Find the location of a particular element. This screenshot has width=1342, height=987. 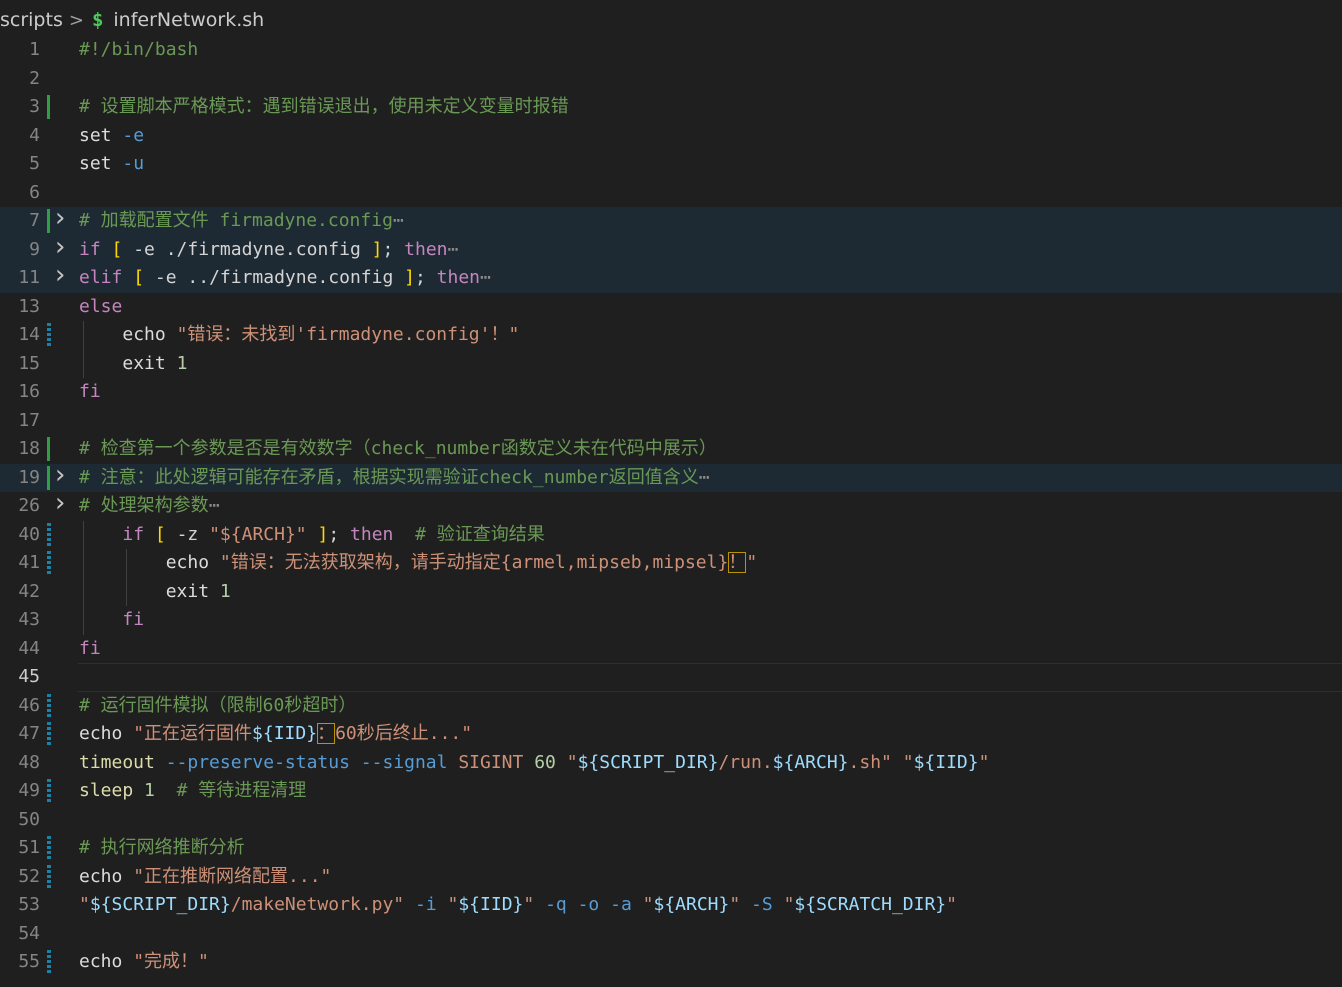

code-line: 51 # 执行网络推断分析 is located at coordinates (671, 848).